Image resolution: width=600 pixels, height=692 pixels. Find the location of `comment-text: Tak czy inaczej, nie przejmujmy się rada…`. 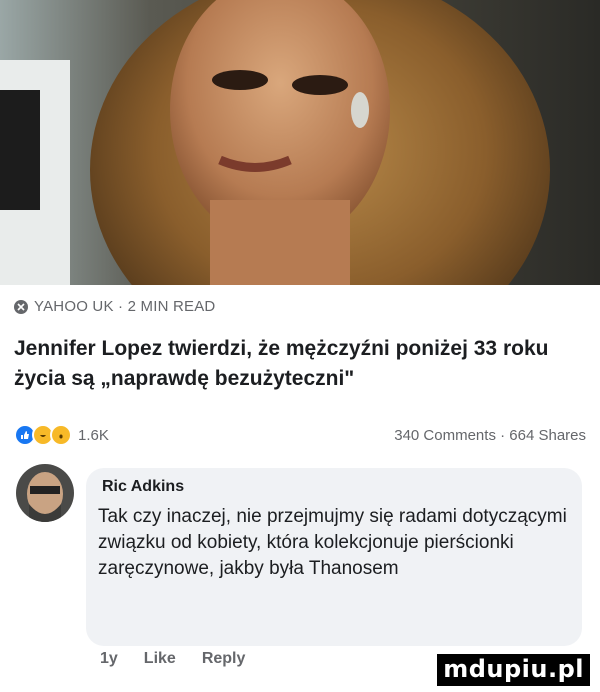

comment-text: Tak czy inaczej, nie przejmujmy się rada… is located at coordinates (332, 542).